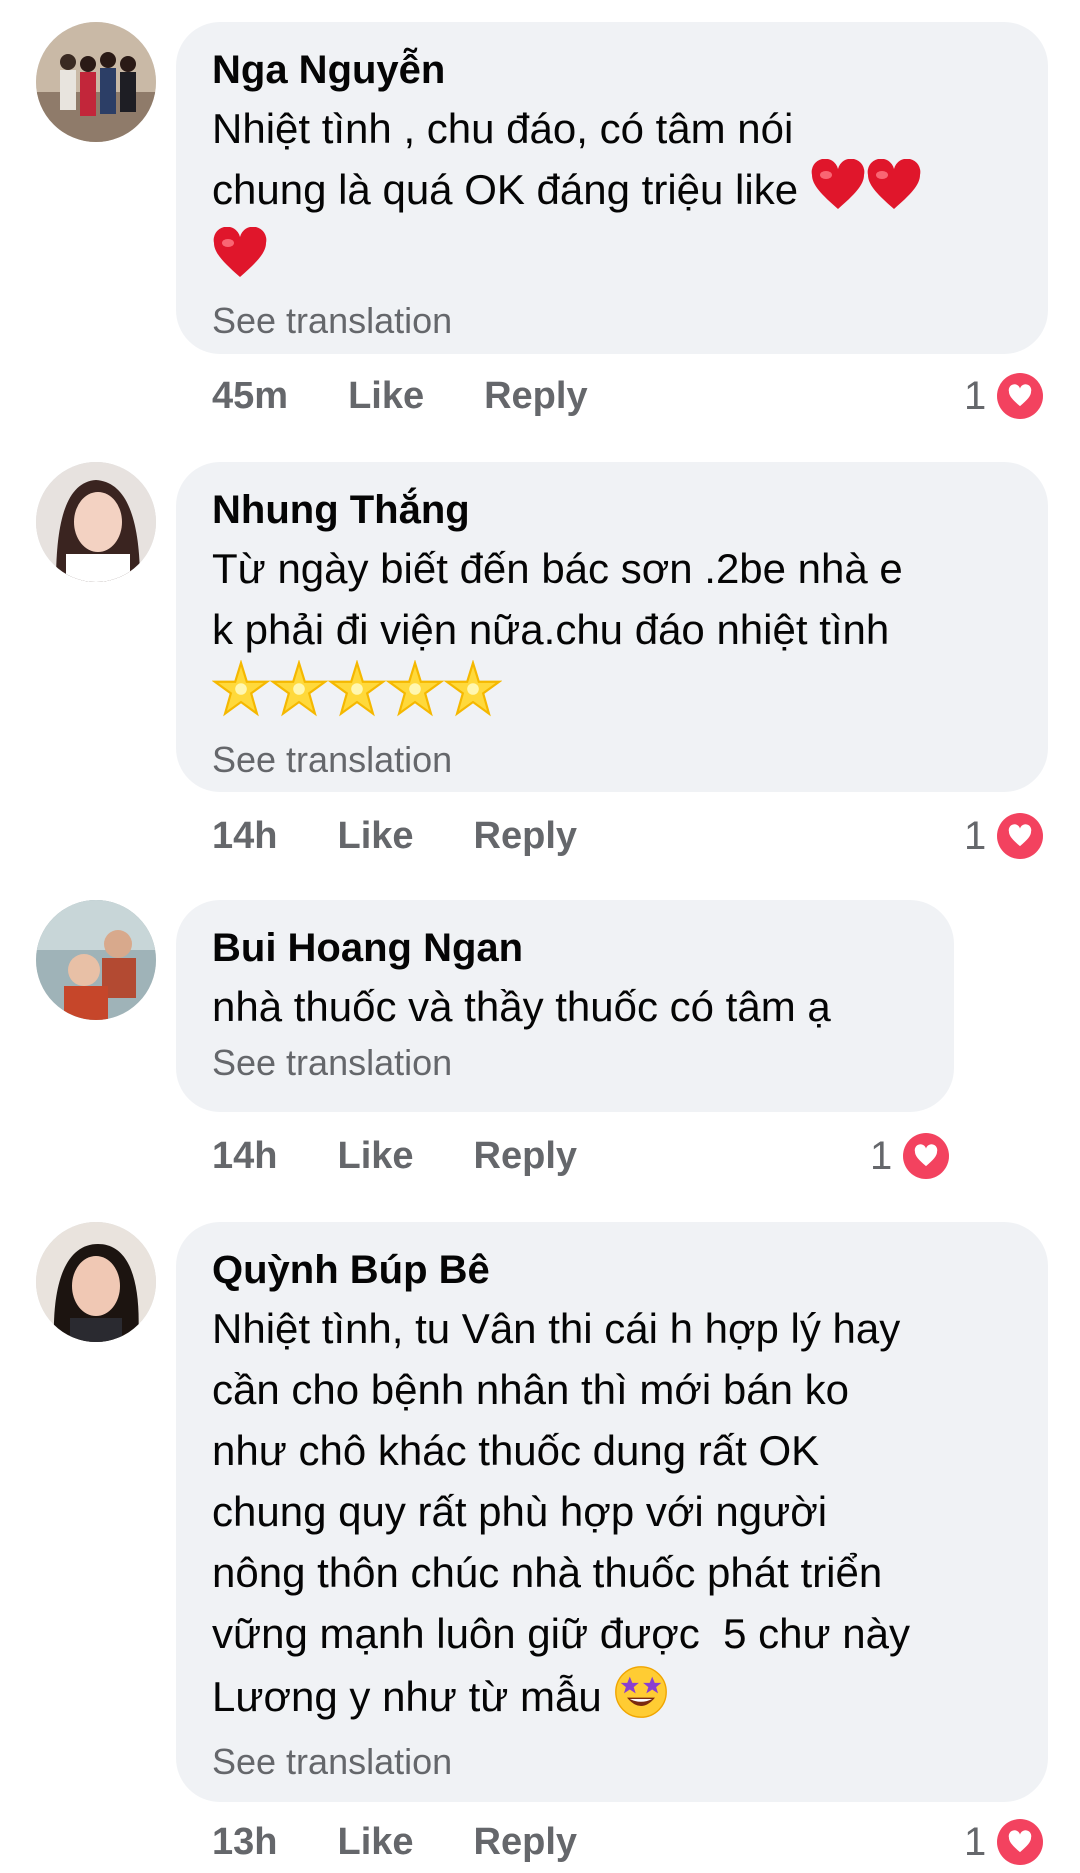  Describe the element at coordinates (521, 1006) in the screenshot. I see `comment-text: nhà thuốc và thầy thuốc có tâm ạ` at that location.